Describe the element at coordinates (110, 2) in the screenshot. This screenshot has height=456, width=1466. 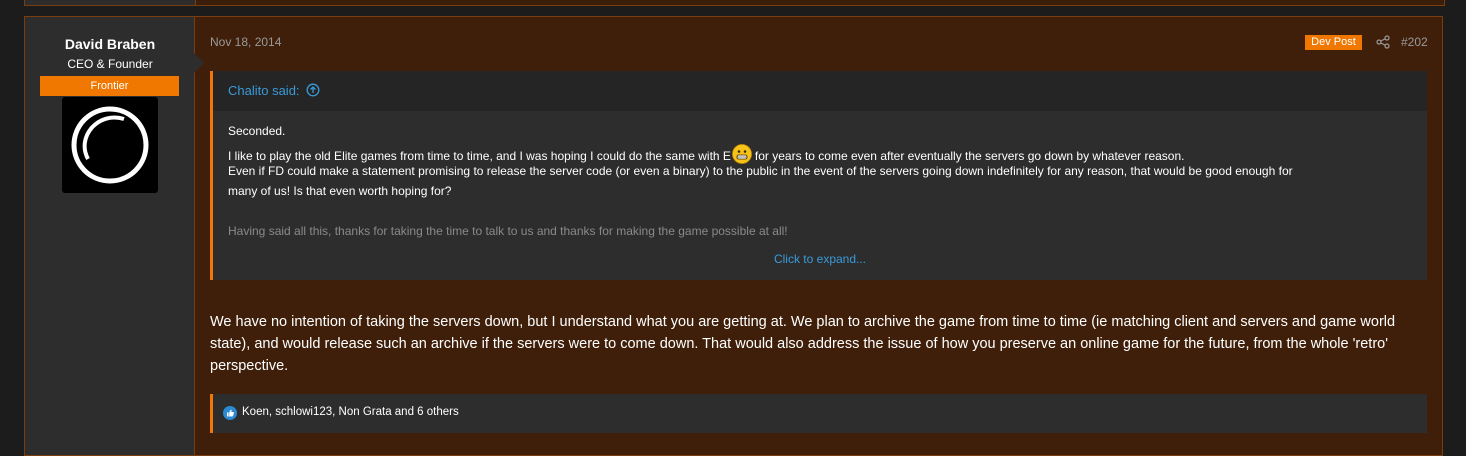
I see `previous-post-user-cell` at that location.